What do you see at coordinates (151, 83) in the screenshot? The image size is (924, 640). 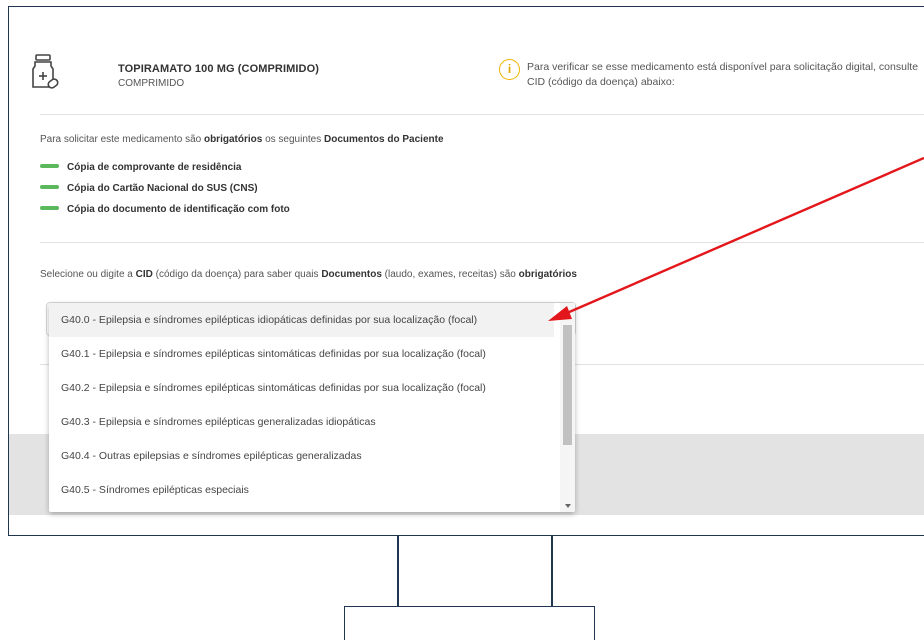 I see `medicine-form: COMPRIMIDO` at bounding box center [151, 83].